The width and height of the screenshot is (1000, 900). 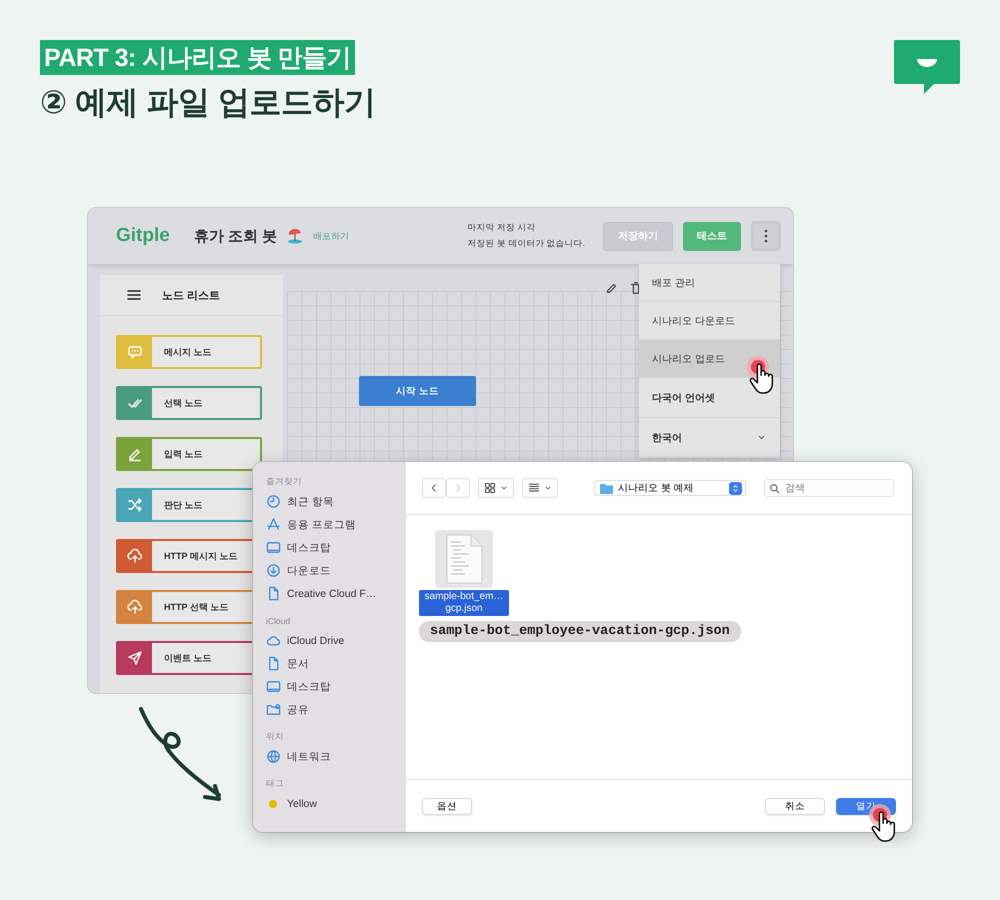 What do you see at coordinates (447, 806) in the screenshot?
I see `options-button: 옵션` at bounding box center [447, 806].